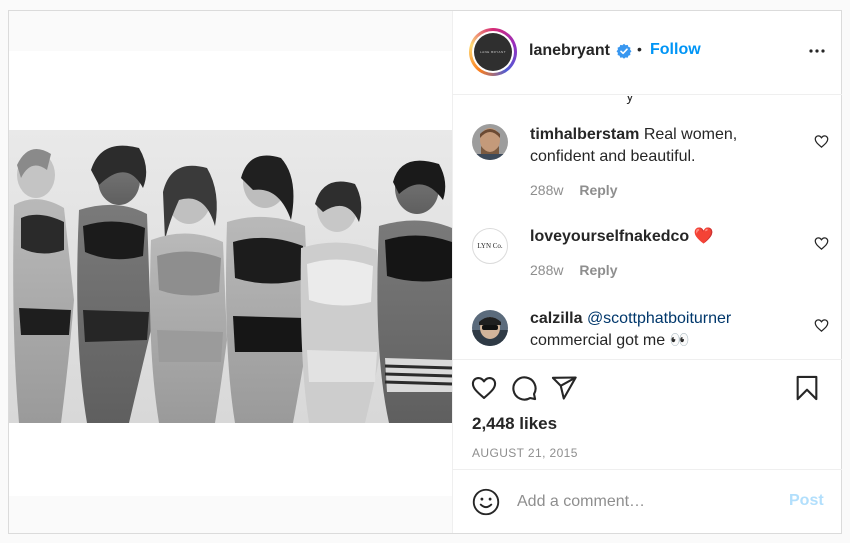 Image resolution: width=850 pixels, height=543 pixels. Describe the element at coordinates (610, 340) in the screenshot. I see `comment-body: commercial got me 👀` at that location.